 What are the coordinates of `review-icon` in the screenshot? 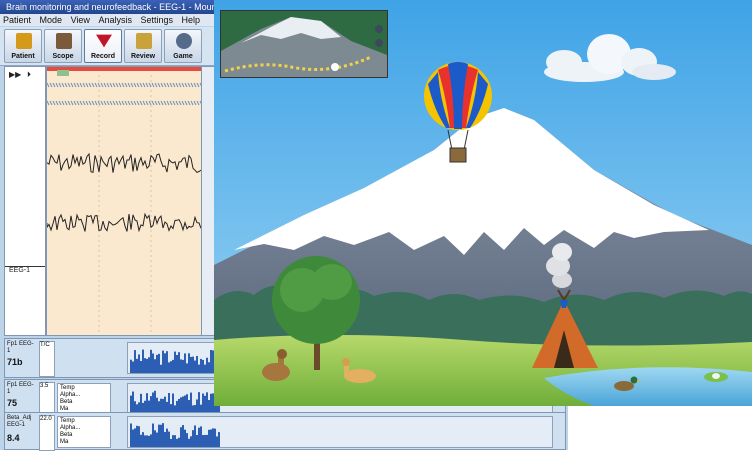 It's located at (144, 41).